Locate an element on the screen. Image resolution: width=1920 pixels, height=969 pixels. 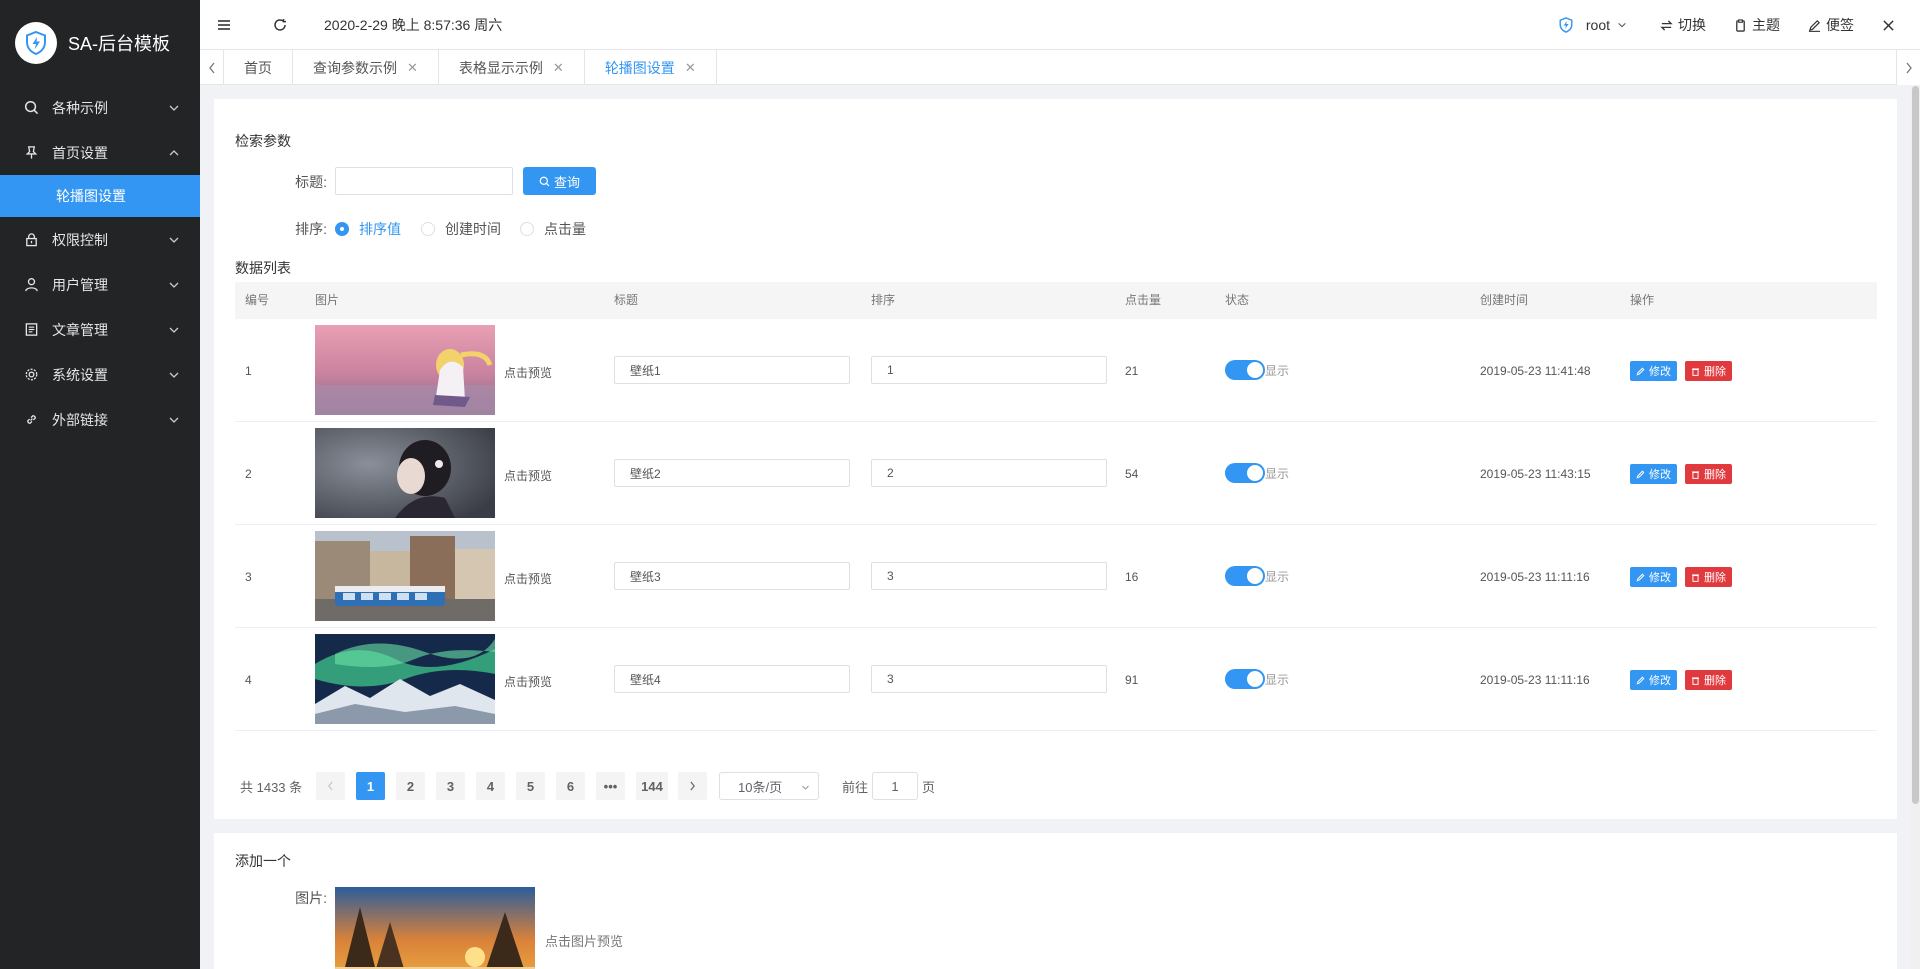
tab-scroll-right-icon is located at coordinates (1908, 67).